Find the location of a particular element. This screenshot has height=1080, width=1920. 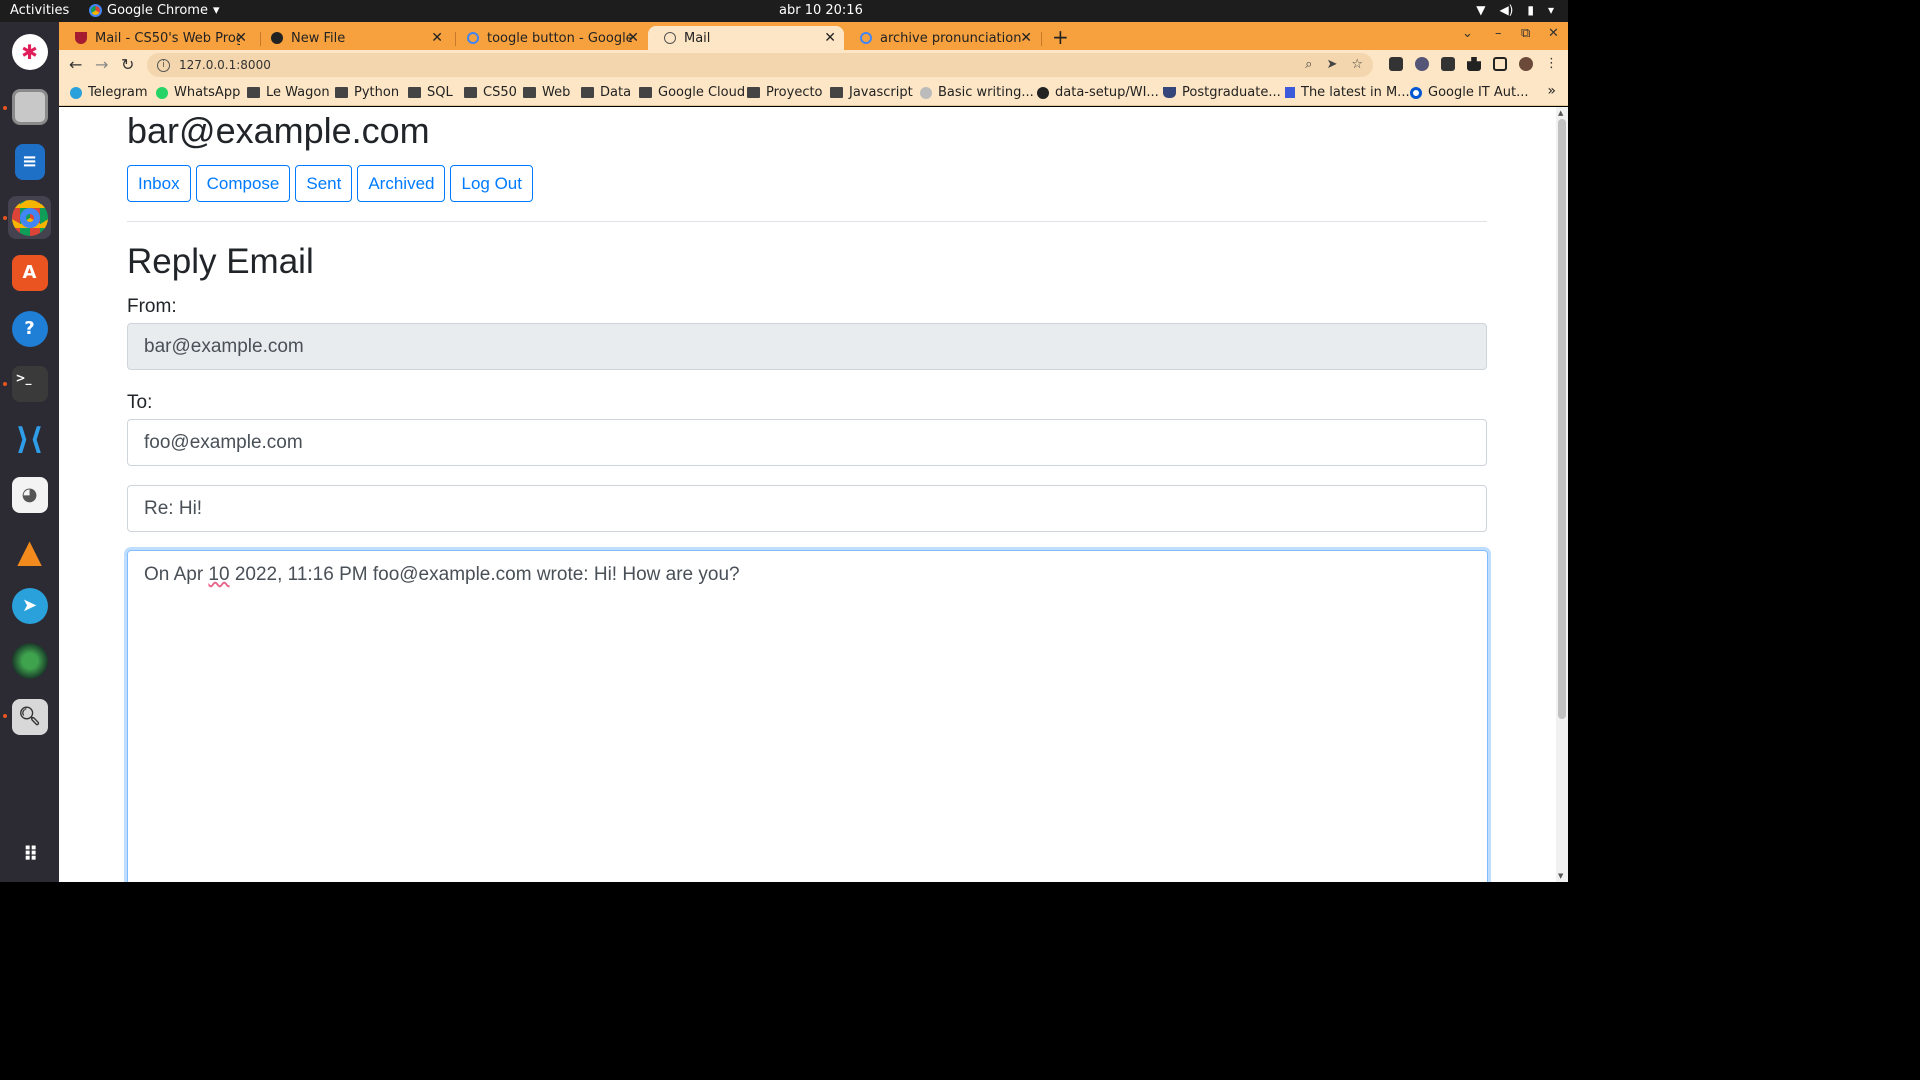

puzzle-icon is located at coordinates (1474, 64).